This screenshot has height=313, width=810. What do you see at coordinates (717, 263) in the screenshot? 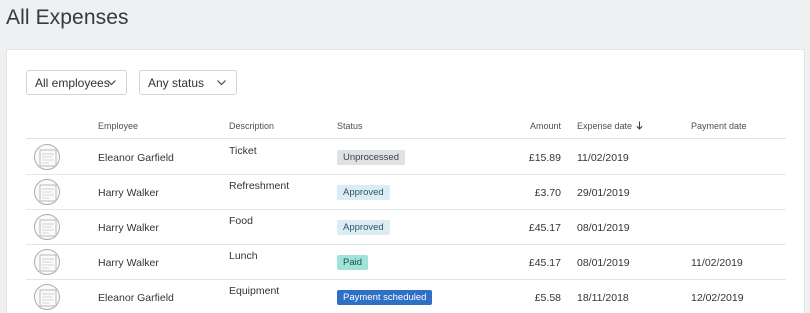
I see `payment-date: 11/02/2019` at bounding box center [717, 263].